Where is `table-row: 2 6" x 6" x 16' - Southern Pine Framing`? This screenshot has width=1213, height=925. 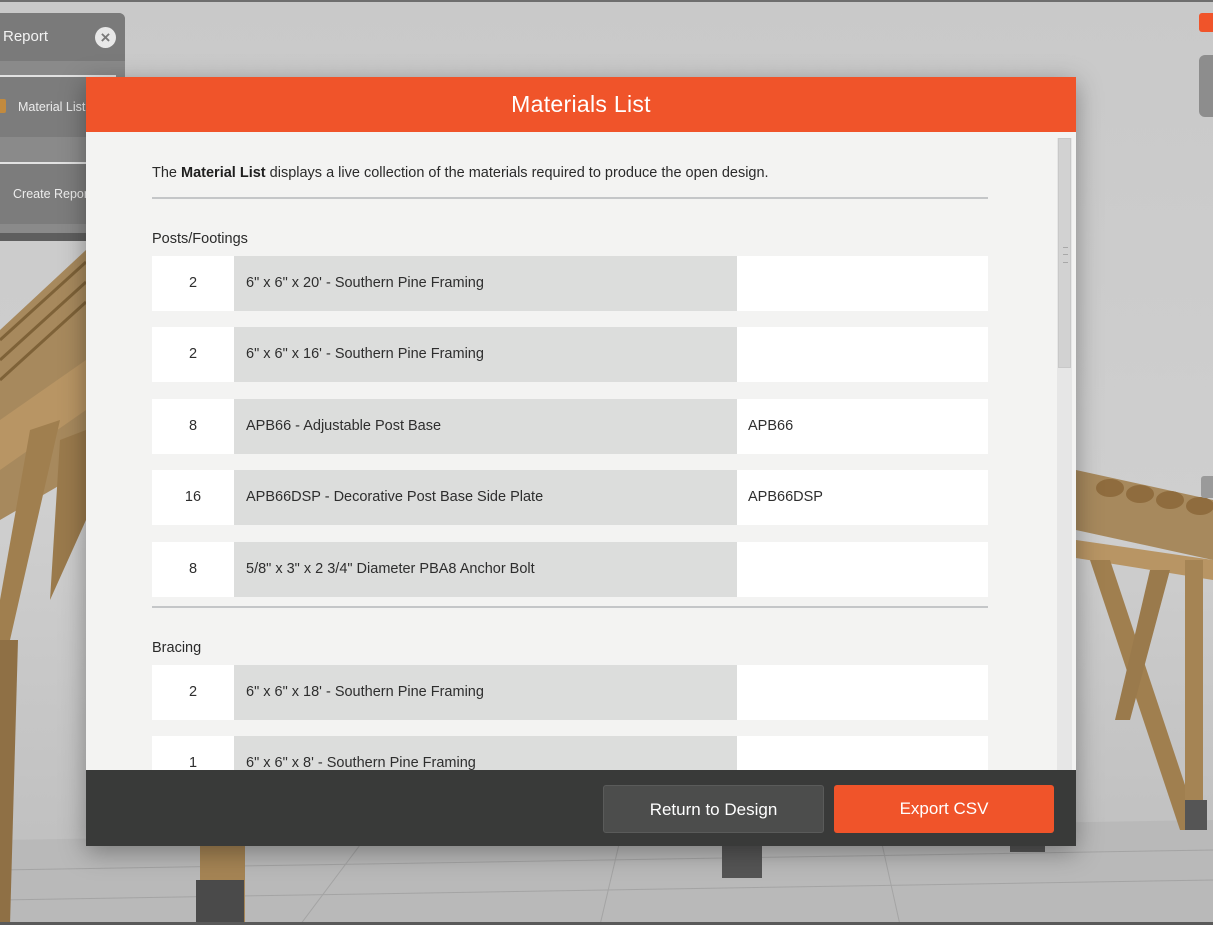 table-row: 2 6" x 6" x 16' - Southern Pine Framing is located at coordinates (570, 354).